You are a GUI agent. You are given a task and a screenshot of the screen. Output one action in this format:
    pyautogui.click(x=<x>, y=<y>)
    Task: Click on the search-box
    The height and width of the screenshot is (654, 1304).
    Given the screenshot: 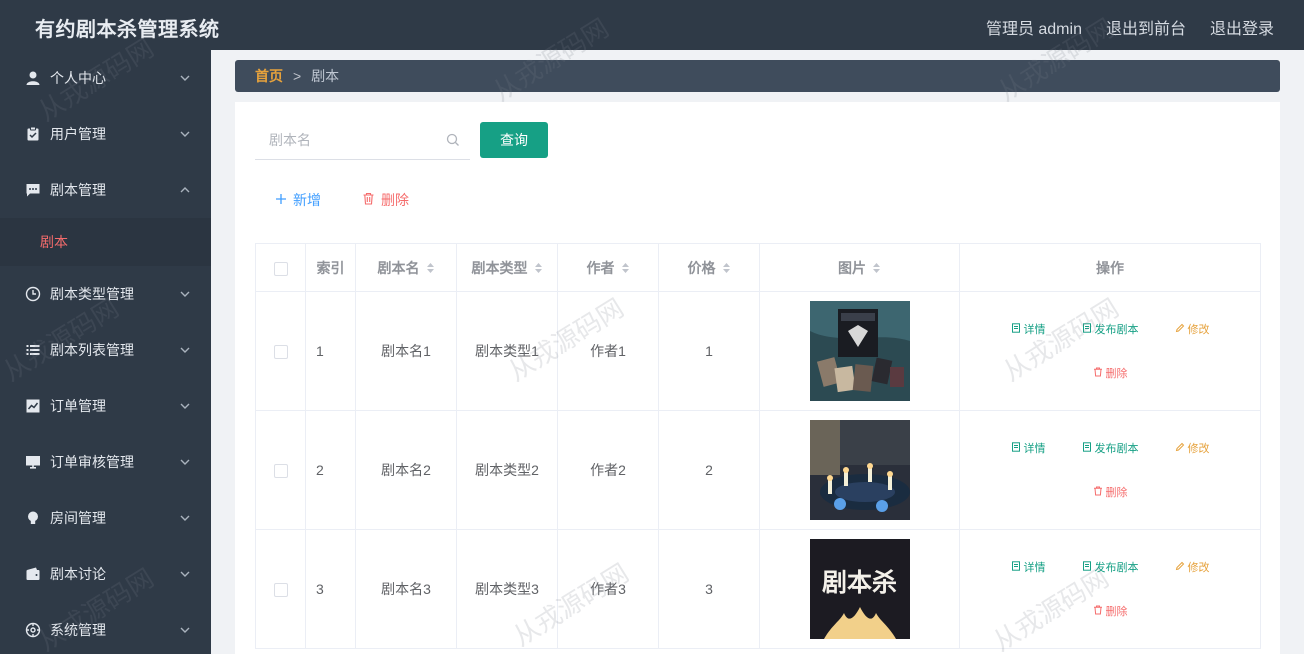 What is the action you would take?
    pyautogui.click(x=362, y=141)
    